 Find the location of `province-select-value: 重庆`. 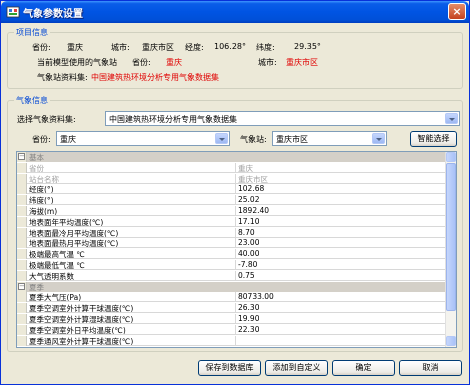

province-select-value: 重庆 is located at coordinates (68, 139).